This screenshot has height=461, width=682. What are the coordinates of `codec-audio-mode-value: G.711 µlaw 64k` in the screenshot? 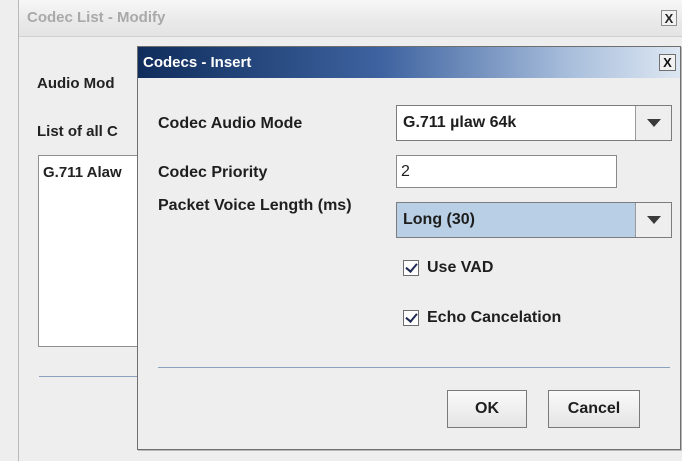 It's located at (460, 122).